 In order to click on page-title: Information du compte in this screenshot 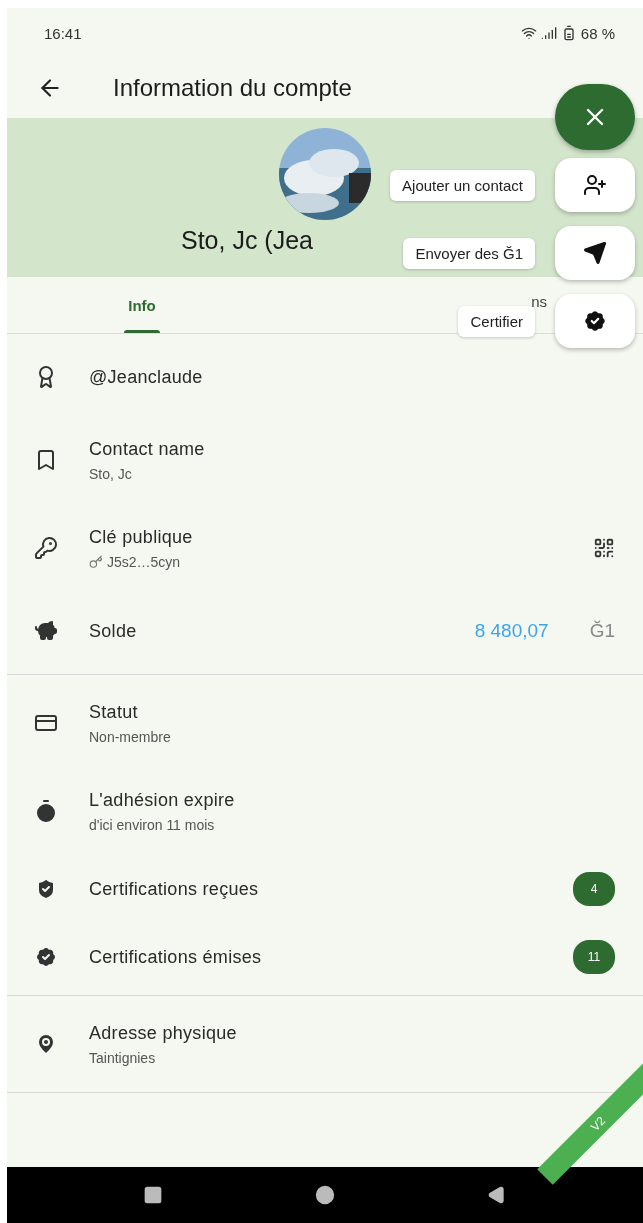, I will do `click(232, 88)`.